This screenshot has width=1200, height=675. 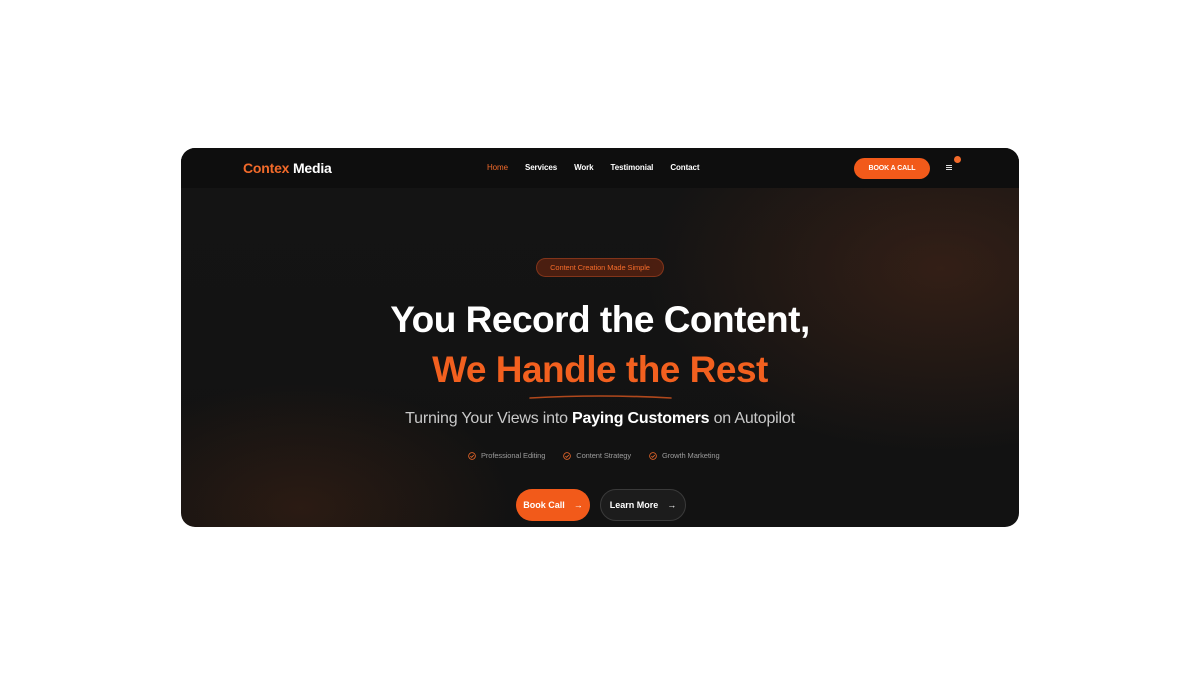 I want to click on learn-more-button: Learn More →, so click(x=643, y=505).